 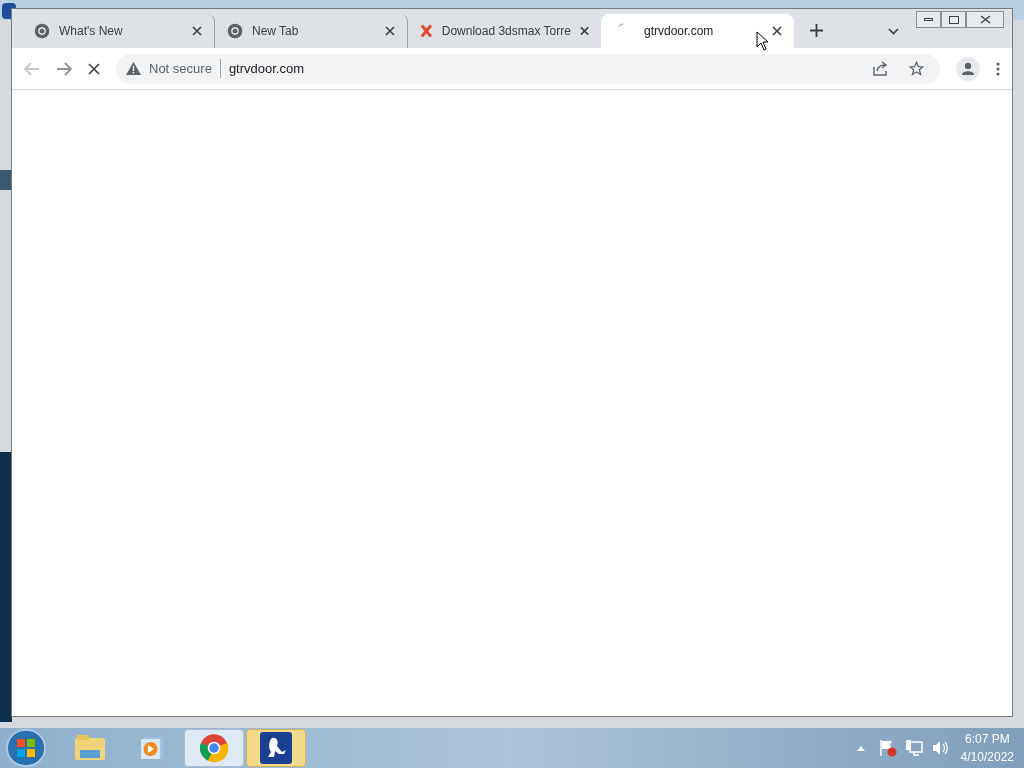 What do you see at coordinates (887, 748) in the screenshot?
I see `flag-error-icon` at bounding box center [887, 748].